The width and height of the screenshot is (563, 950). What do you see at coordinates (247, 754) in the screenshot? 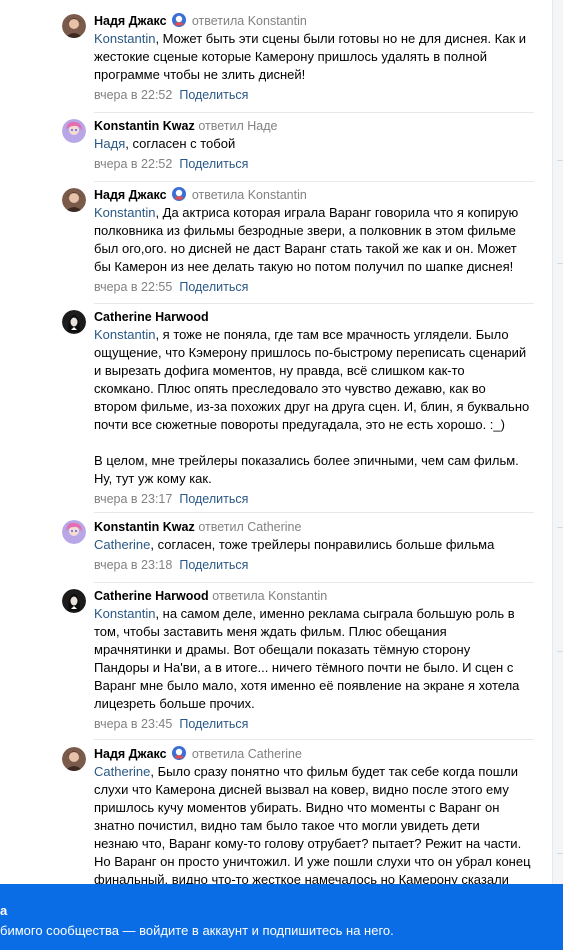
I see `replied-to-text: ответила Catherine` at bounding box center [247, 754].